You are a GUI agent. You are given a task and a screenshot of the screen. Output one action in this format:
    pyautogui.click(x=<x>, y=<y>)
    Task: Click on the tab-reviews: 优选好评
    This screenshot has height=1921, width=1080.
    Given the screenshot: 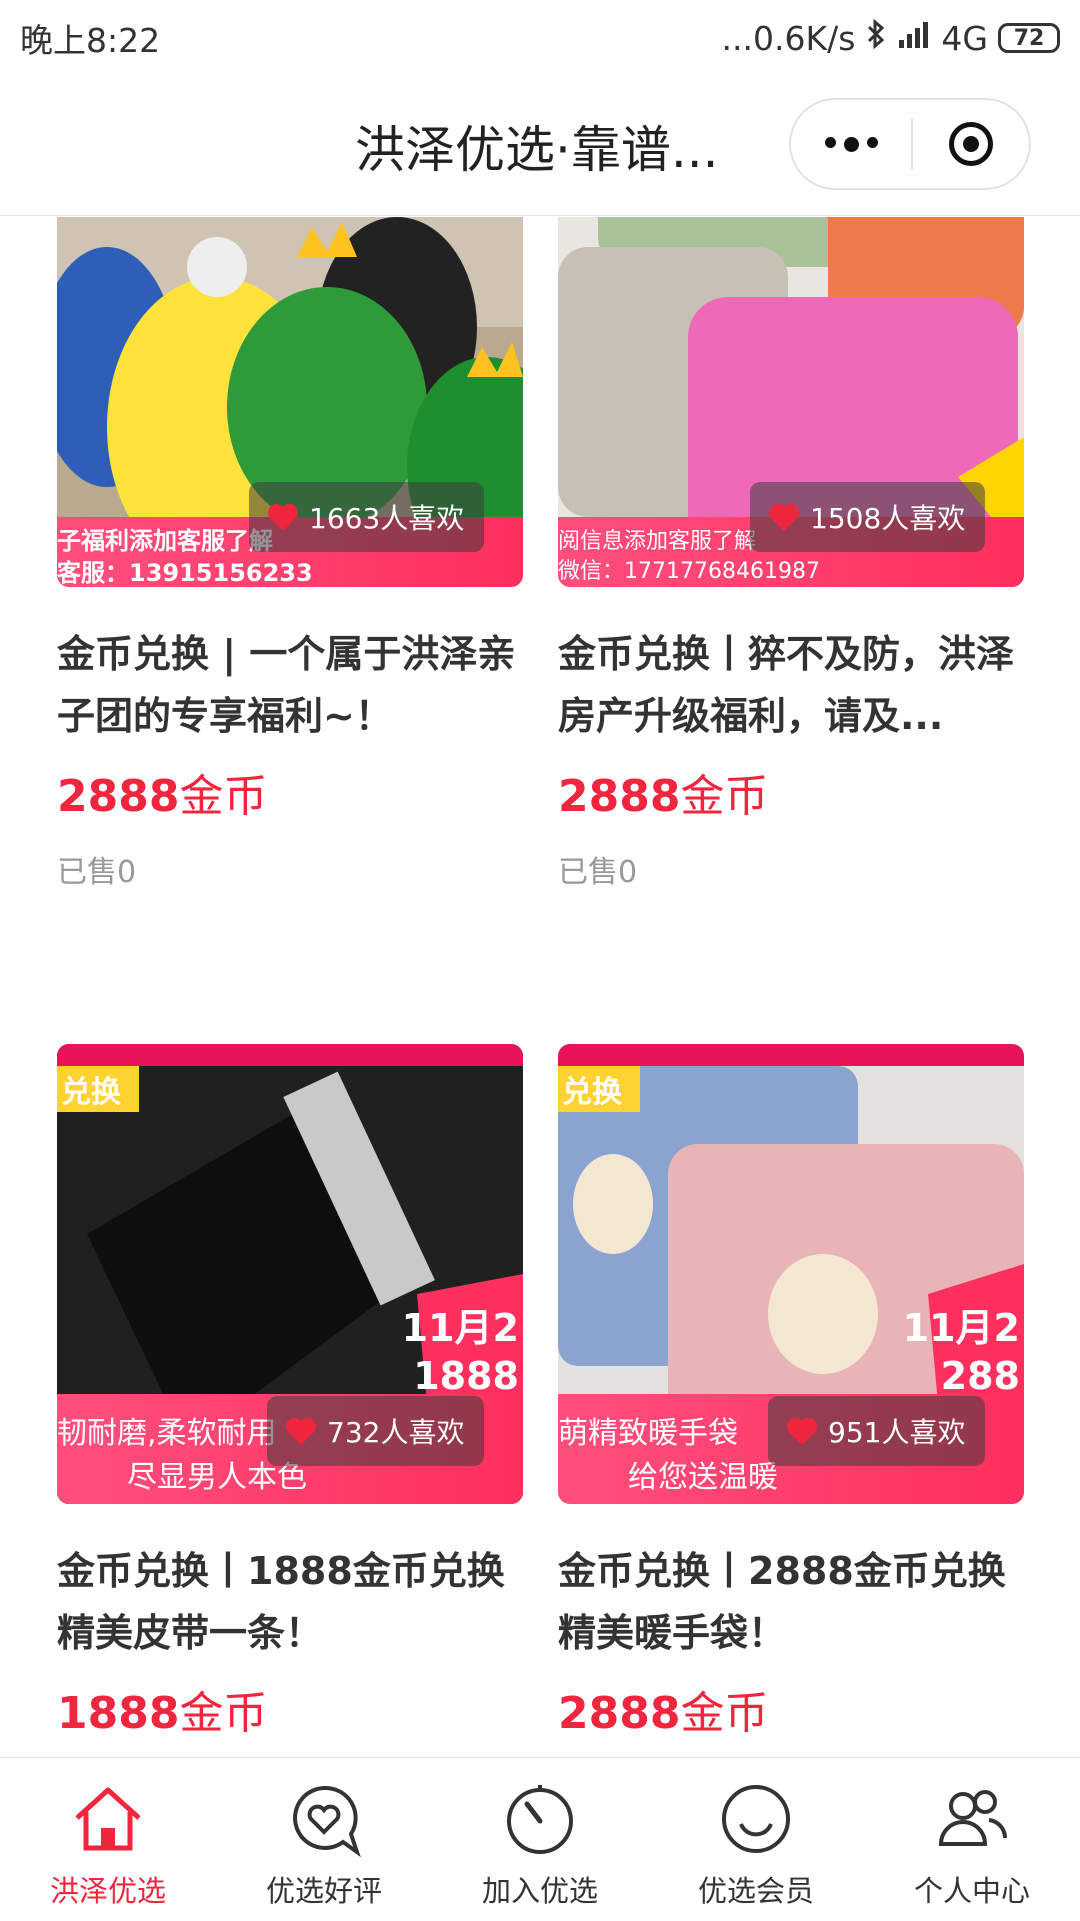 What is the action you would take?
    pyautogui.click(x=324, y=1839)
    